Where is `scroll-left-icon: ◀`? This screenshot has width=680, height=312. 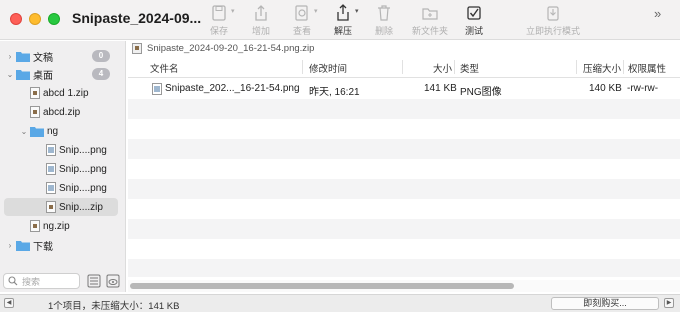
scroll-left-icon: ◀ is located at coordinates (9, 303).